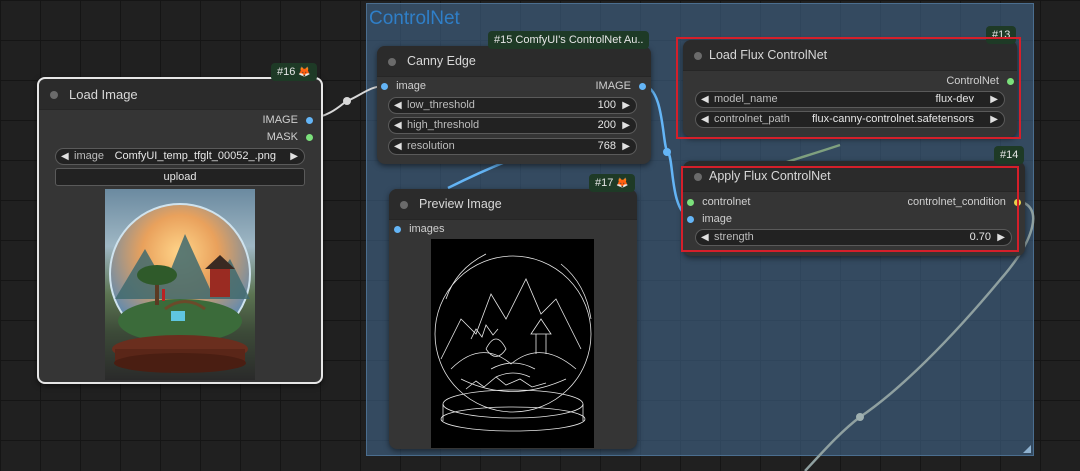 This screenshot has height=471, width=1080. Describe the element at coordinates (512, 146) in the screenshot. I see `resolution-widget: ◀ resolution 768 ▶` at that location.